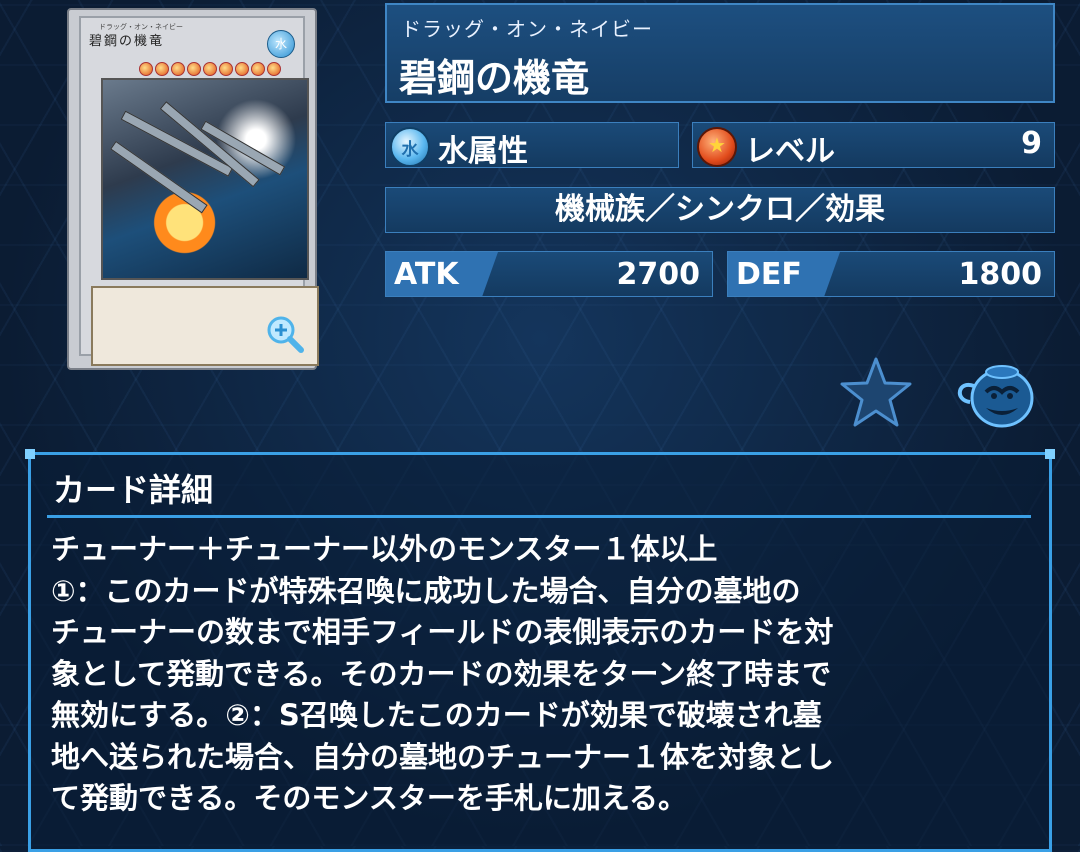  I want to click on def-box: DEF 1800, so click(891, 274).